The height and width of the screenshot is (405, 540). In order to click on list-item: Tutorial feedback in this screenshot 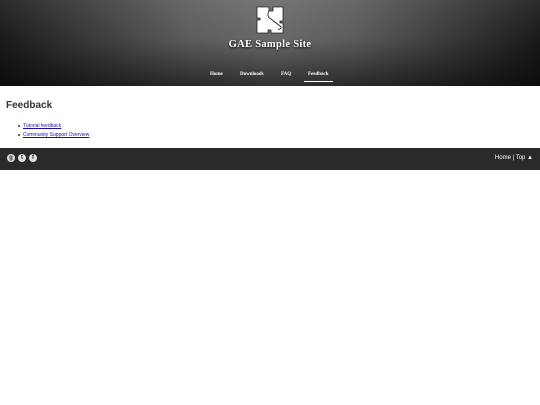, I will do `click(53, 126)`.